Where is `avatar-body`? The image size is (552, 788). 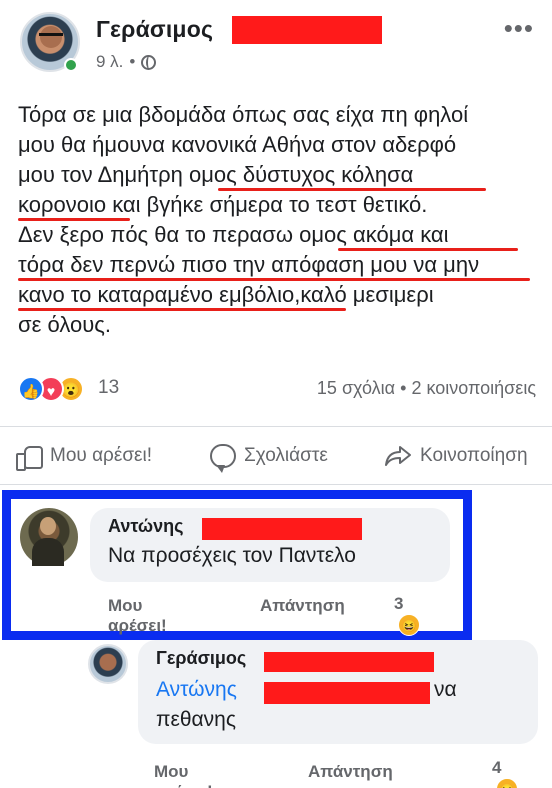 avatar-body is located at coordinates (48, 552).